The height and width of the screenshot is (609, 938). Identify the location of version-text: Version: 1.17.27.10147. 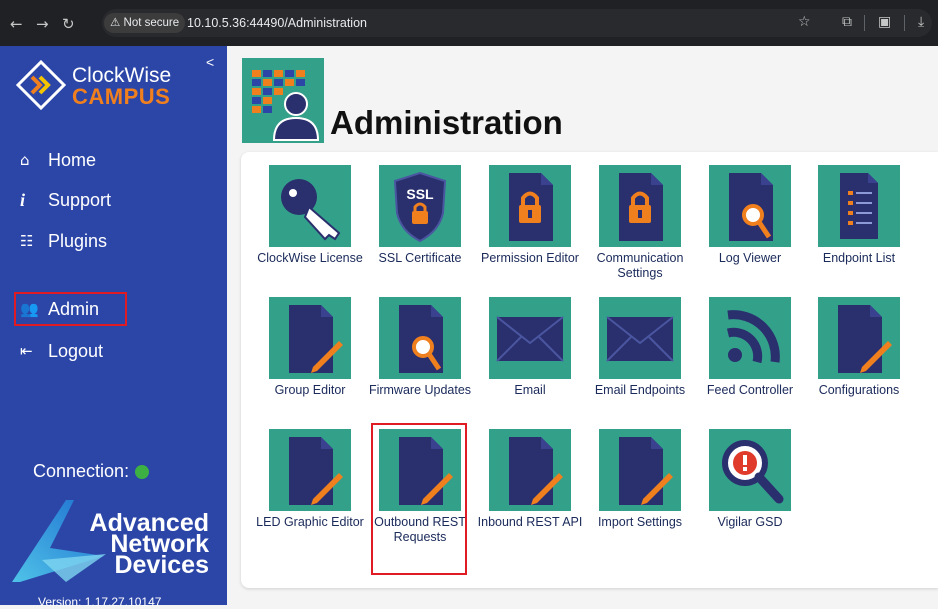
(100, 602).